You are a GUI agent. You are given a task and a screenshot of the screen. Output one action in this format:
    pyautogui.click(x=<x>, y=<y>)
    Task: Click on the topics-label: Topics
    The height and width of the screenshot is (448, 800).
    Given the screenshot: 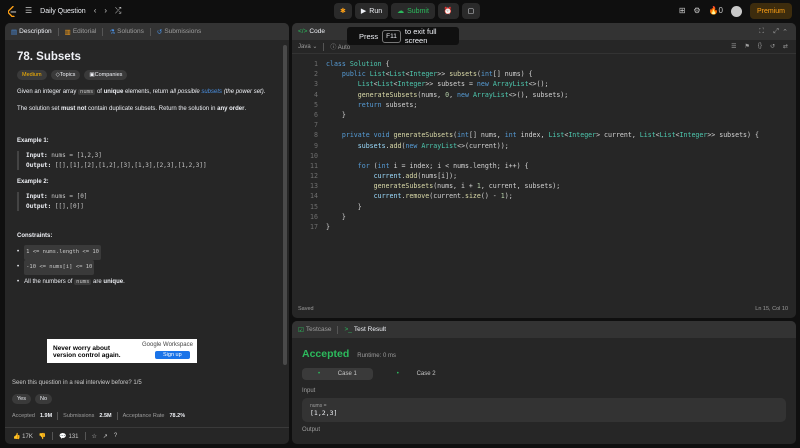 What is the action you would take?
    pyautogui.click(x=67, y=75)
    